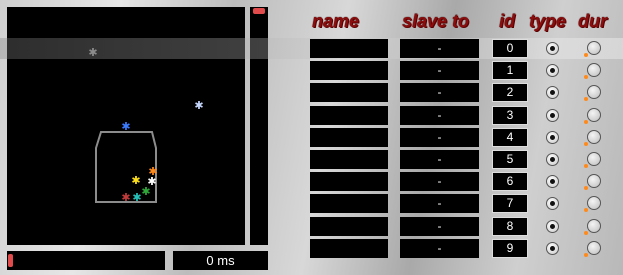  What do you see at coordinates (507, 21) in the screenshot?
I see `header-id: id` at bounding box center [507, 21].